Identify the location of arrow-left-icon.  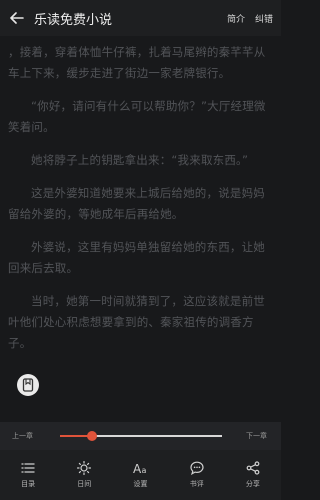
(17, 18).